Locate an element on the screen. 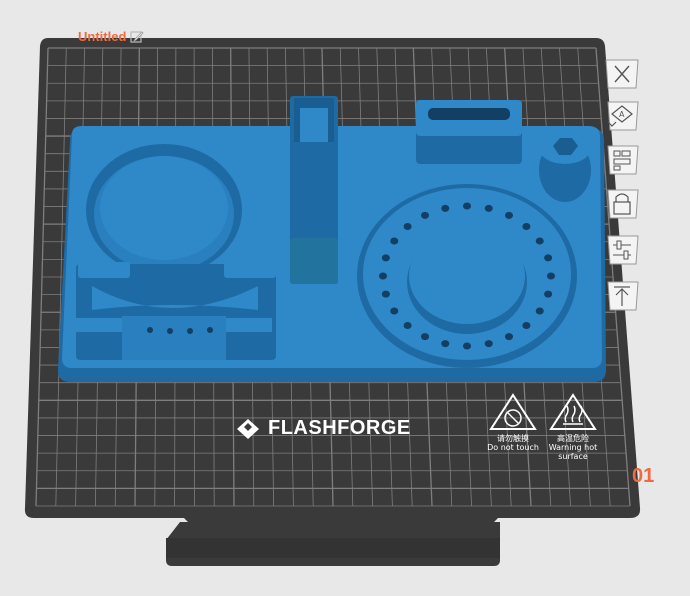 Image resolution: width=690 pixels, height=596 pixels. move-plate-up-button is located at coordinates (622, 296).